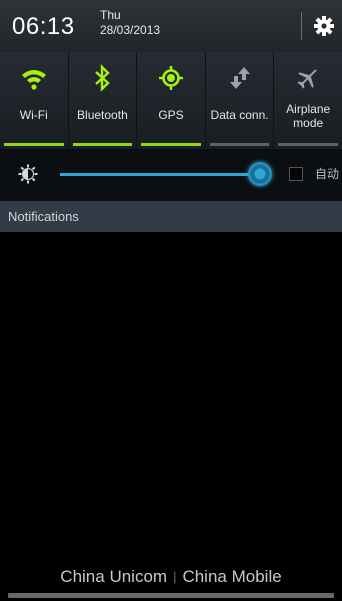 The width and height of the screenshot is (342, 601). Describe the element at coordinates (170, 78) in the screenshot. I see `gps-icon` at that location.